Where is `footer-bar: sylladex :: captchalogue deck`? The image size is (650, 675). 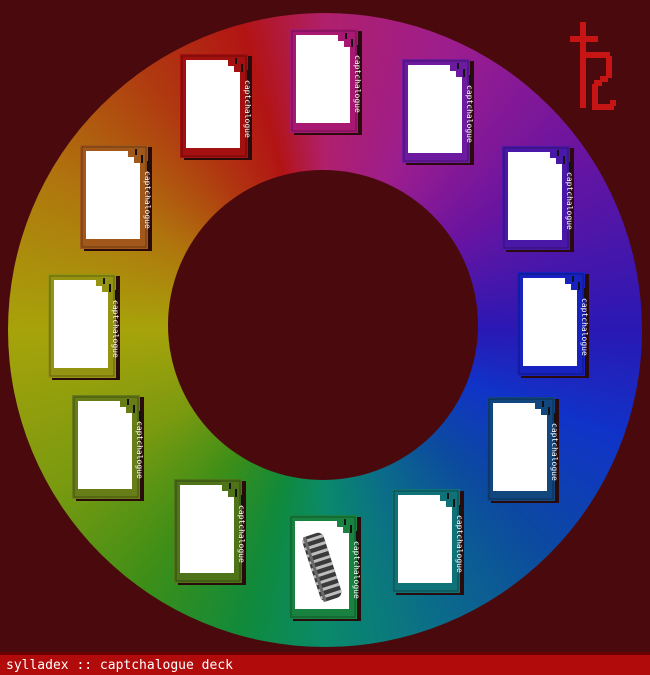 footer-bar: sylladex :: captchalogue deck is located at coordinates (325, 663).